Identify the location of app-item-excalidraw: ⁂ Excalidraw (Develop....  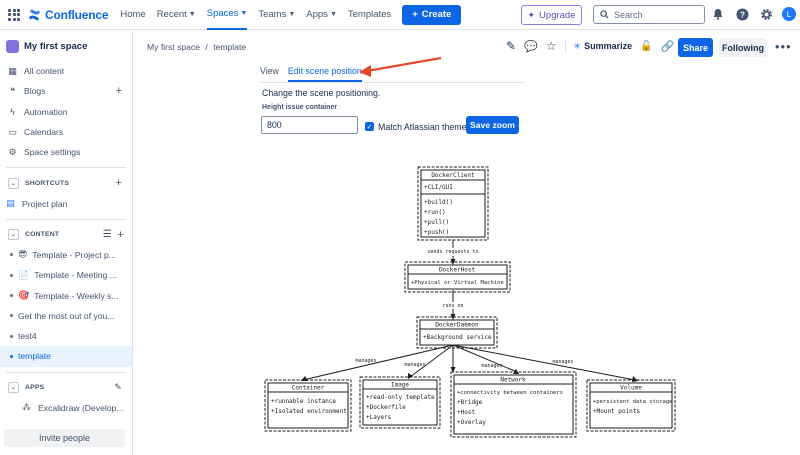
(66, 408).